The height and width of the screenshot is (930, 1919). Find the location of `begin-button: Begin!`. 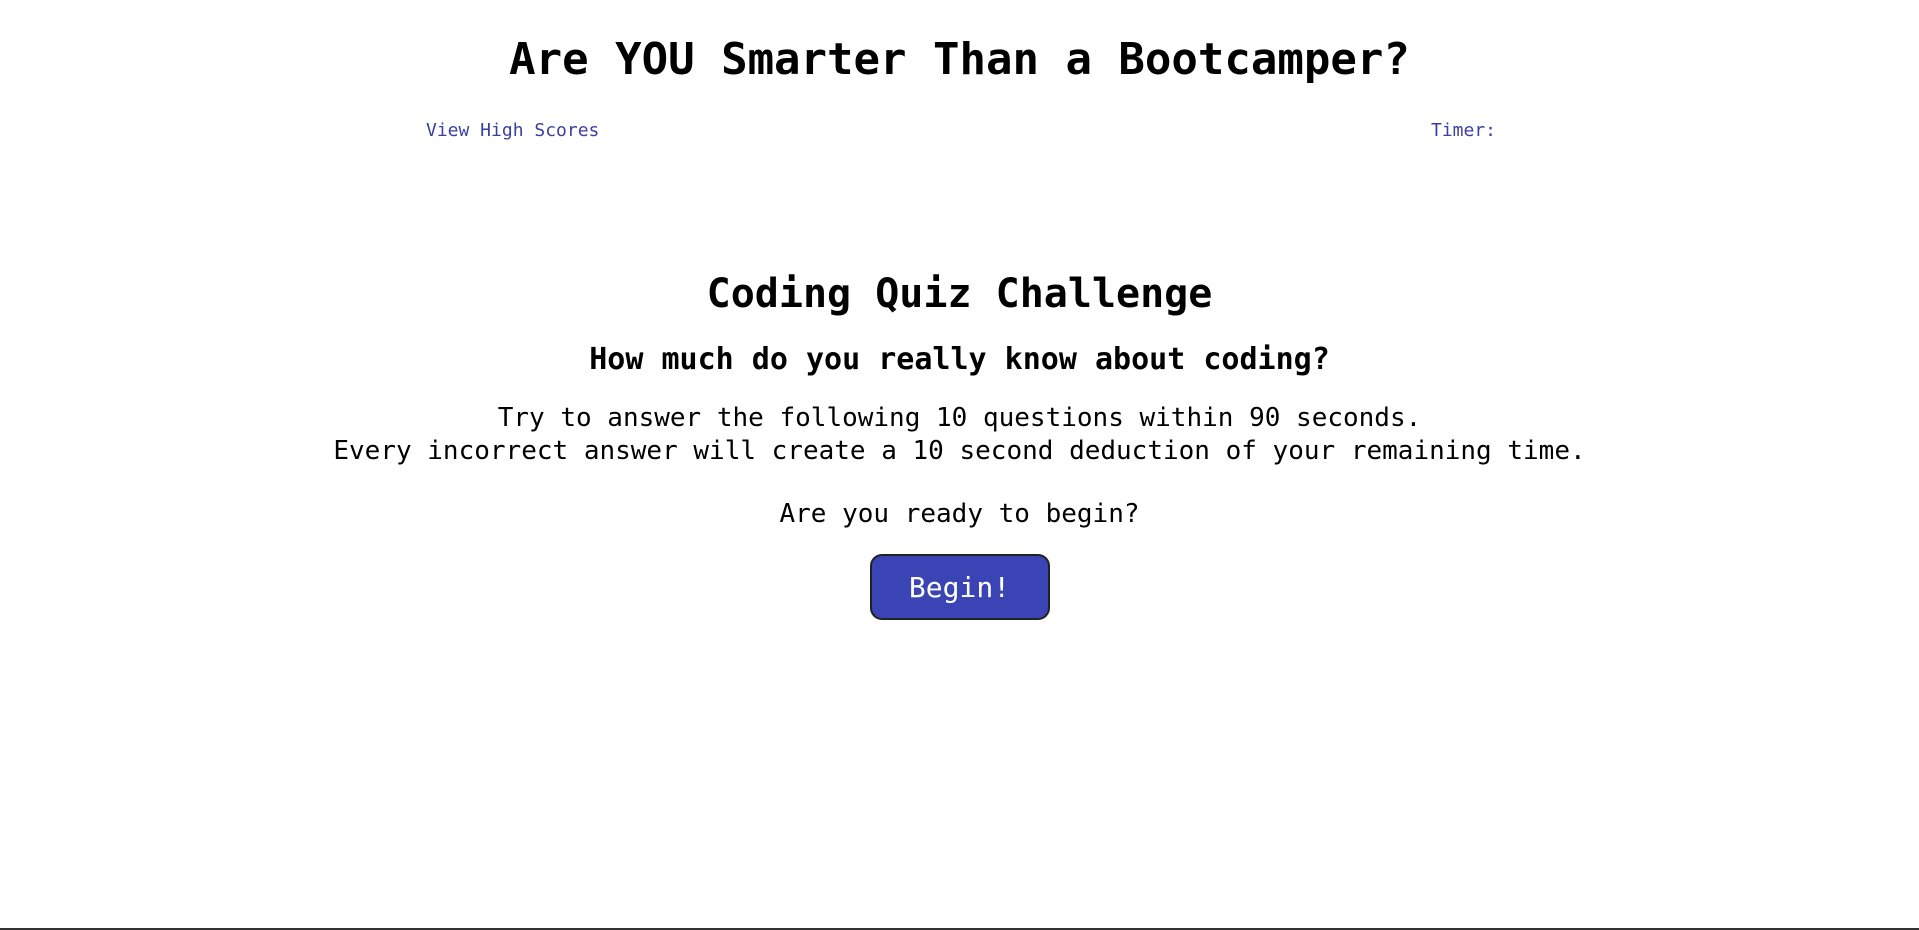

begin-button: Begin! is located at coordinates (959, 587).